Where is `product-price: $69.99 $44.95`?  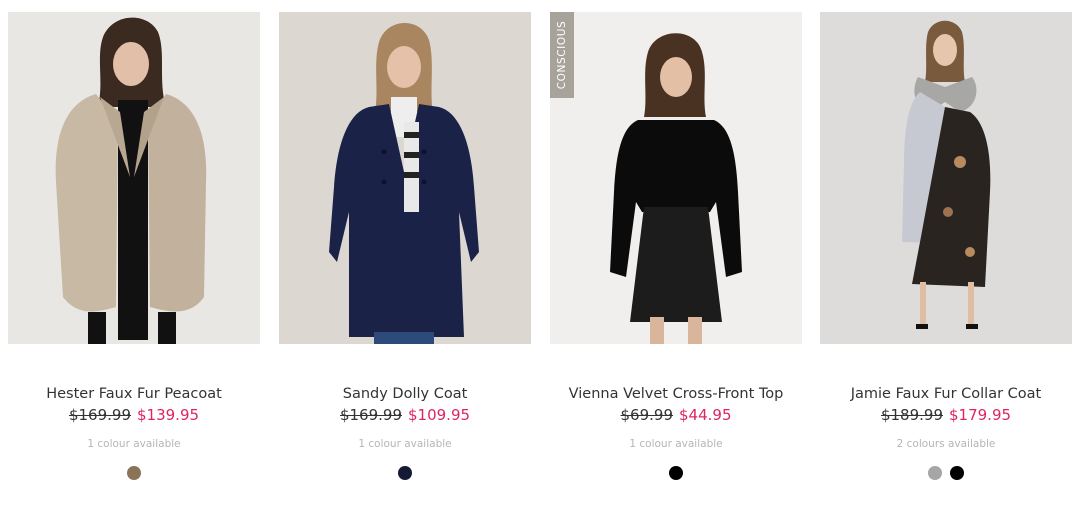
product-price: $69.99 $44.95 is located at coordinates (676, 415).